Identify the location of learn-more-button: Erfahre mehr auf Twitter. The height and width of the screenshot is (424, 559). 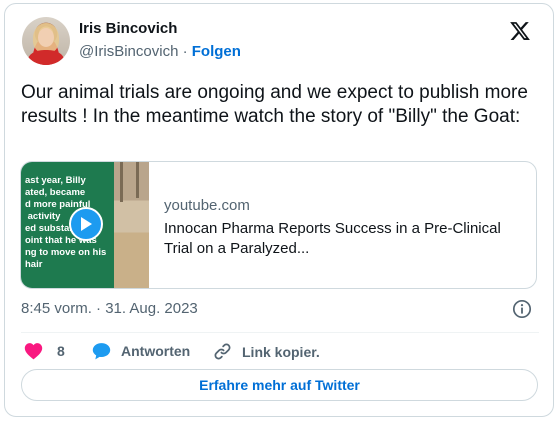
(279, 385).